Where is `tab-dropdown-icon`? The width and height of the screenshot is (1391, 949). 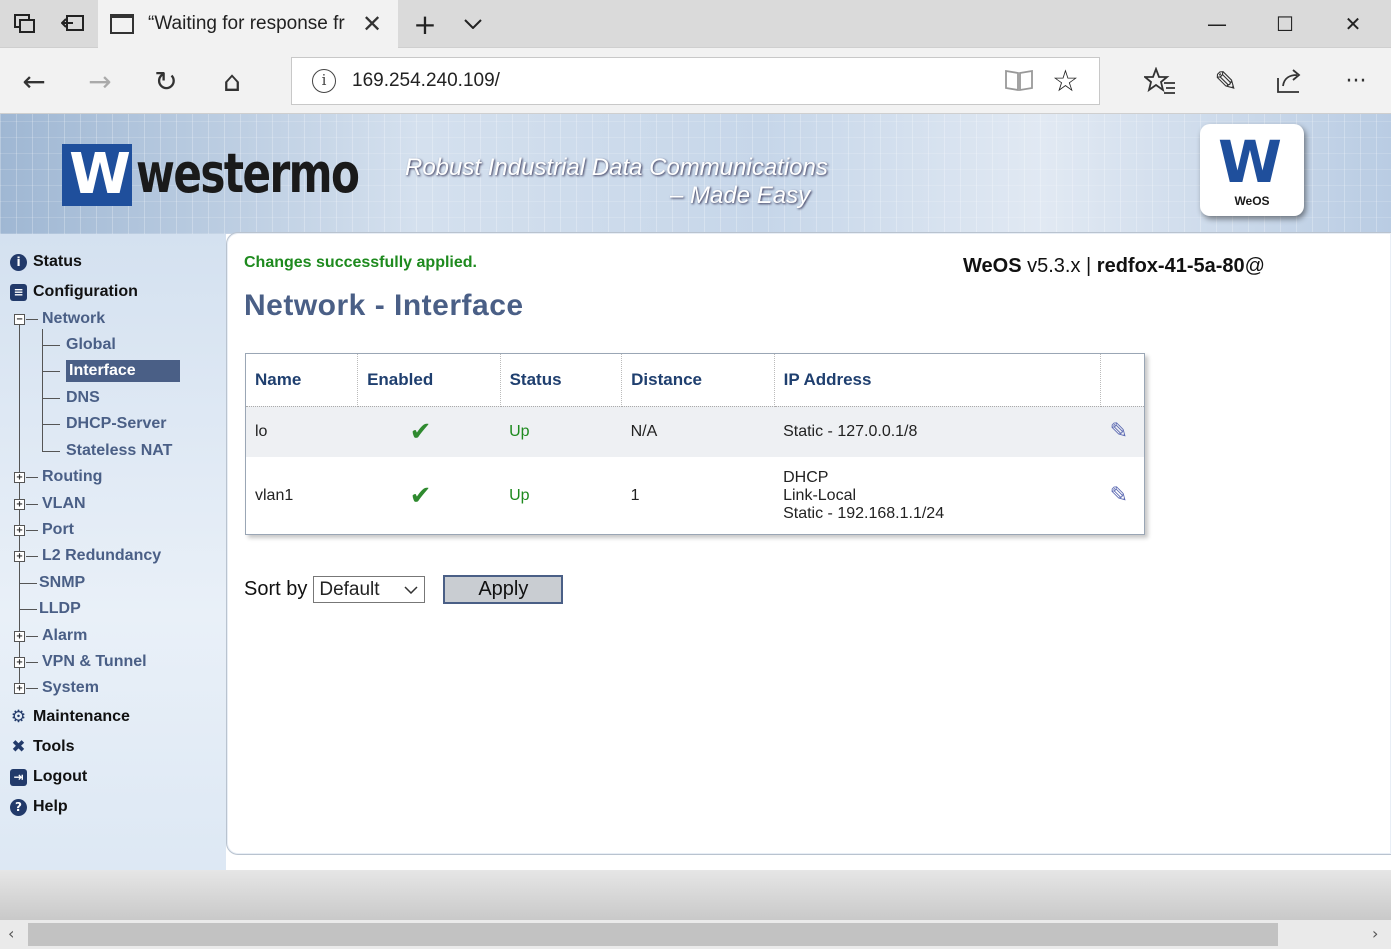 tab-dropdown-icon is located at coordinates (473, 24).